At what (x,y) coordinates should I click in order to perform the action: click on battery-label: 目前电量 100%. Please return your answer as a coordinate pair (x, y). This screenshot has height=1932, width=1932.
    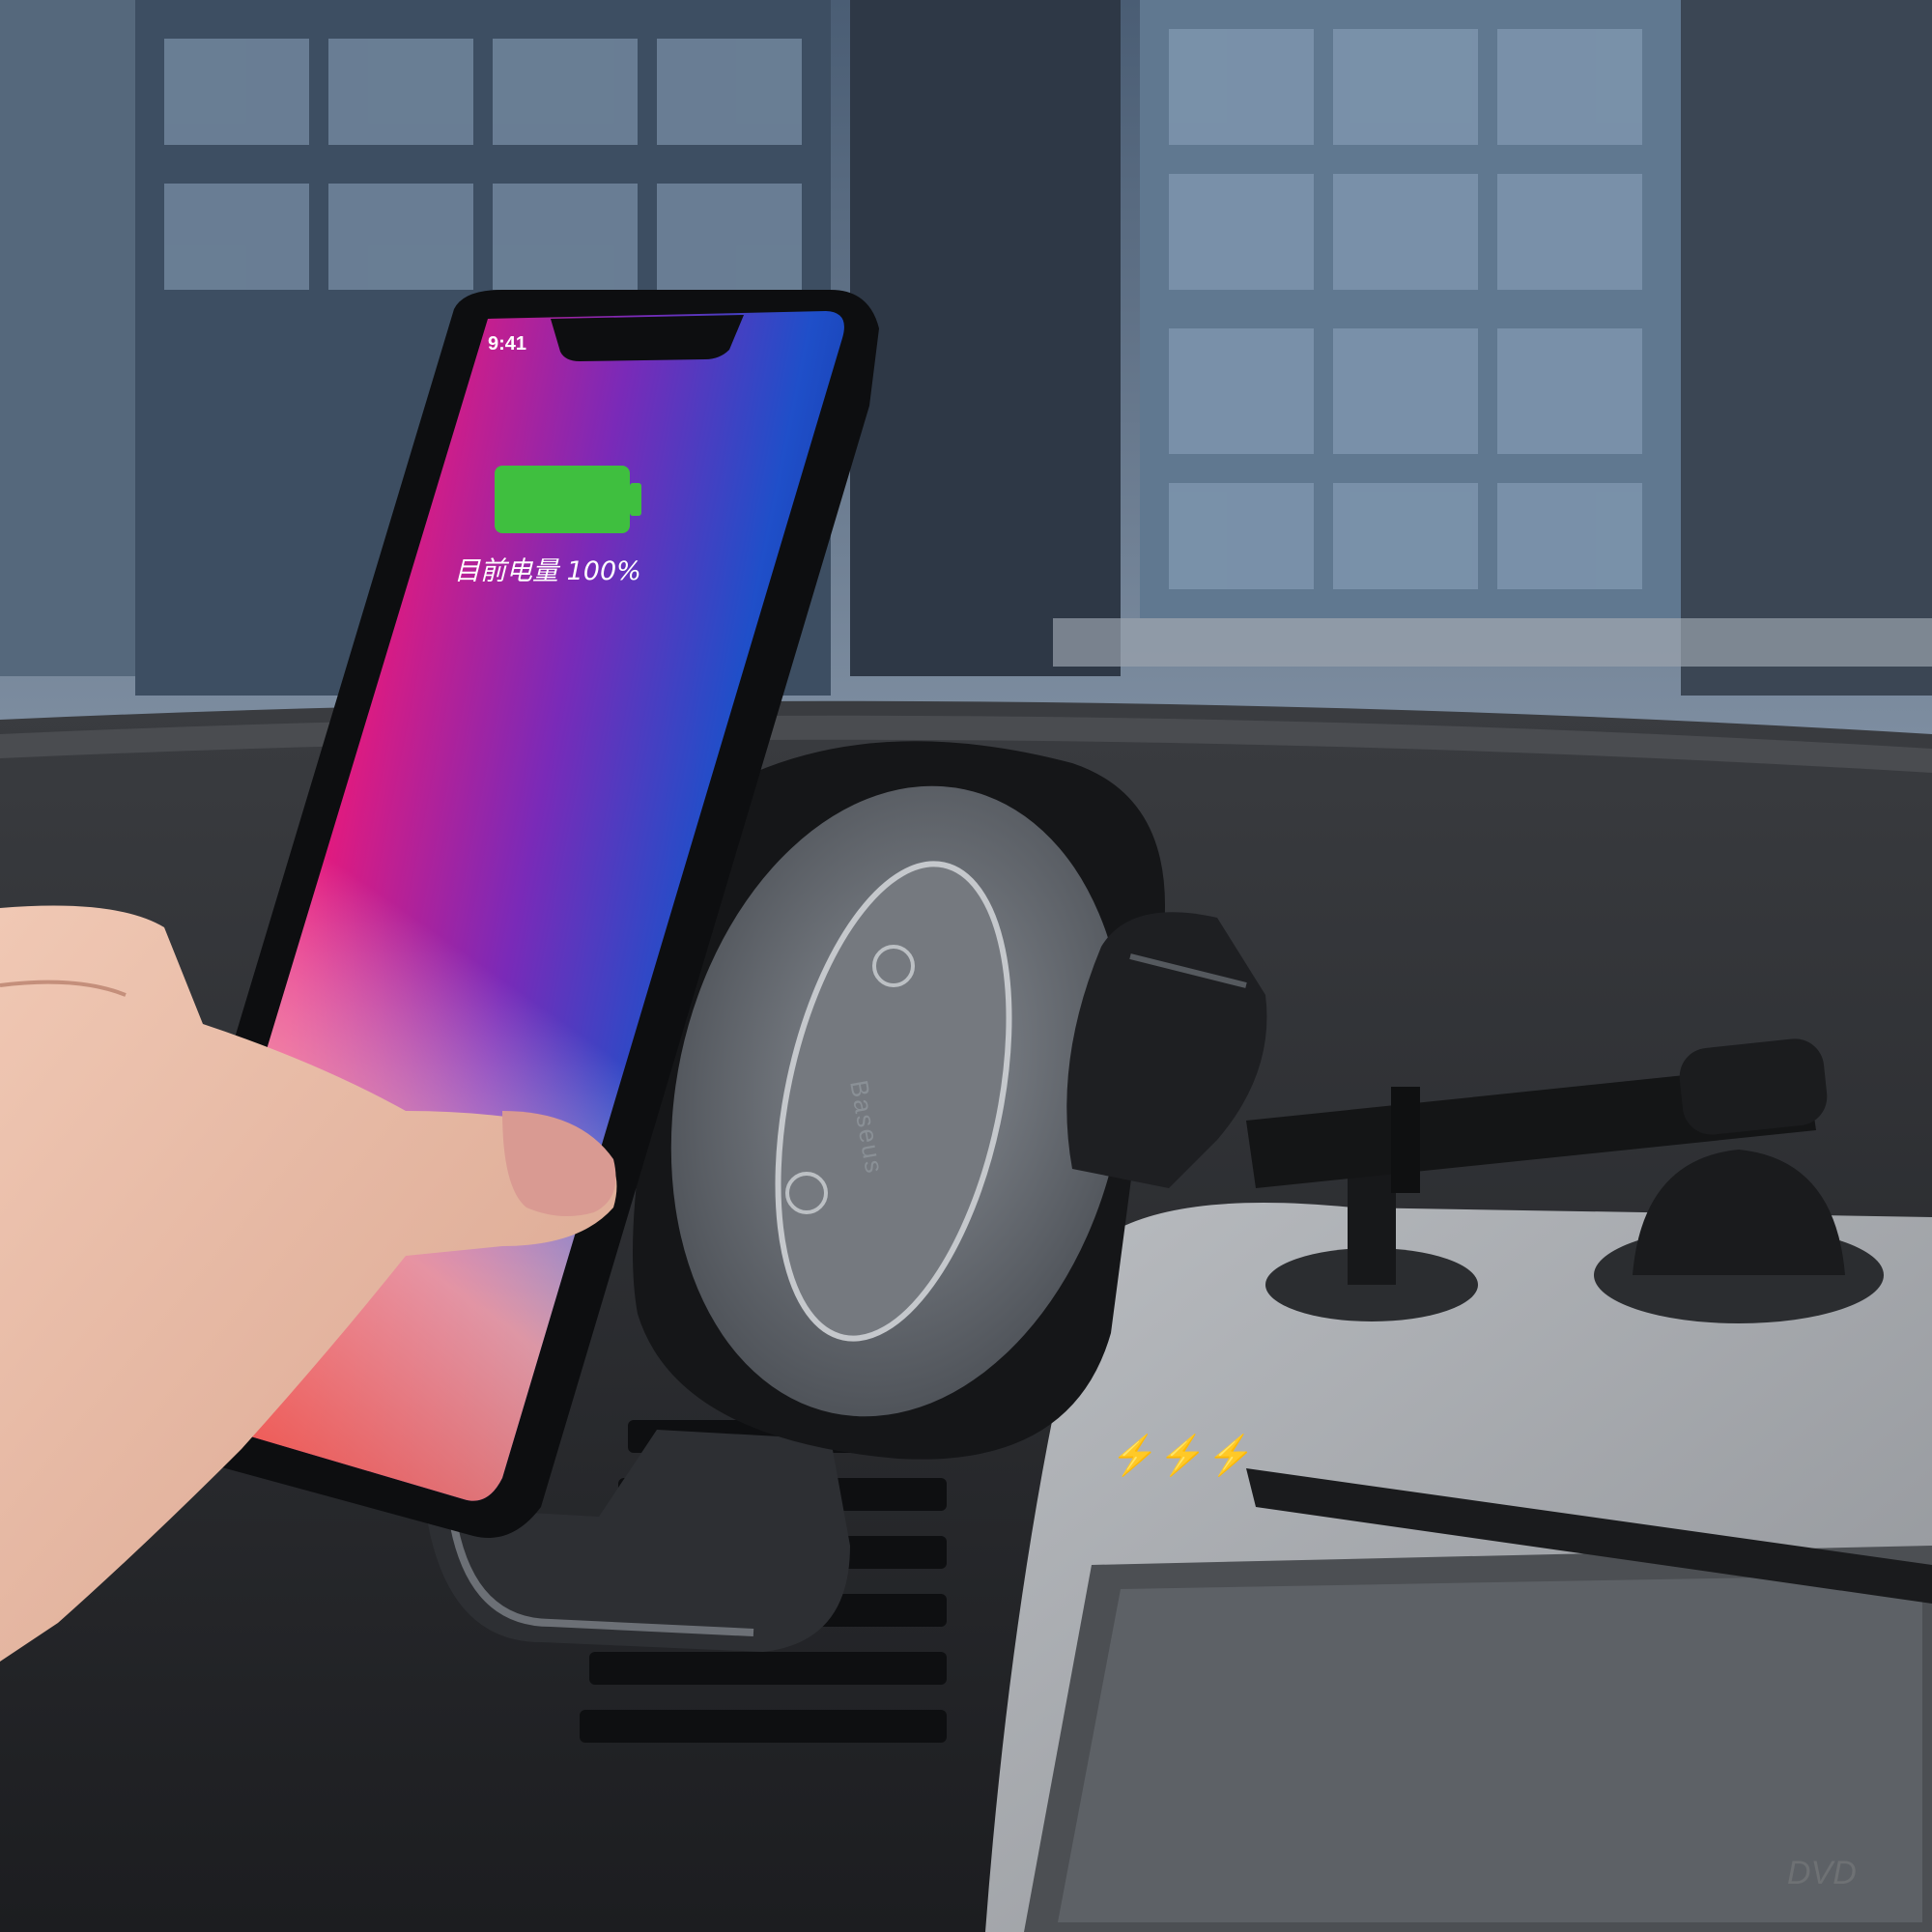
    Looking at the image, I should click on (547, 571).